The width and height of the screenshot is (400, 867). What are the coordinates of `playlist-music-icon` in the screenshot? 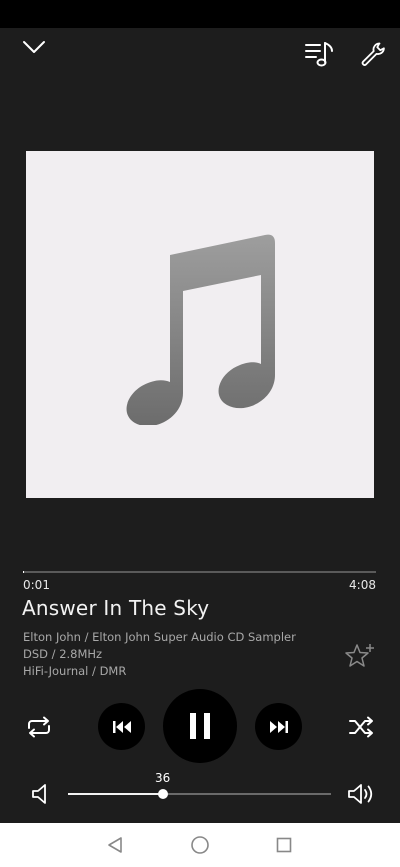 It's located at (319, 54).